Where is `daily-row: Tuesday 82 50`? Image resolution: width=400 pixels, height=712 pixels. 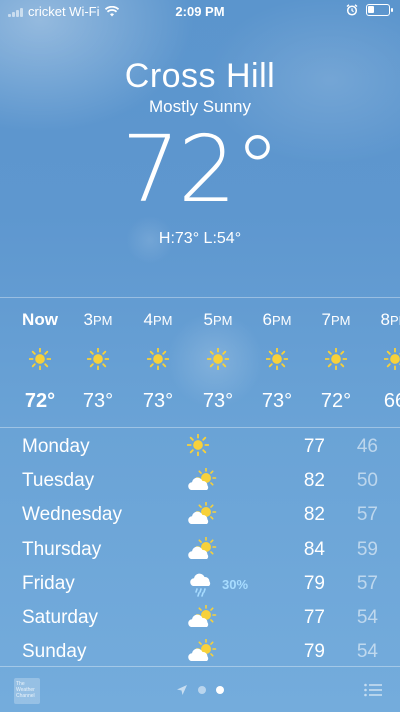
daily-row: Tuesday 82 50 is located at coordinates (200, 481).